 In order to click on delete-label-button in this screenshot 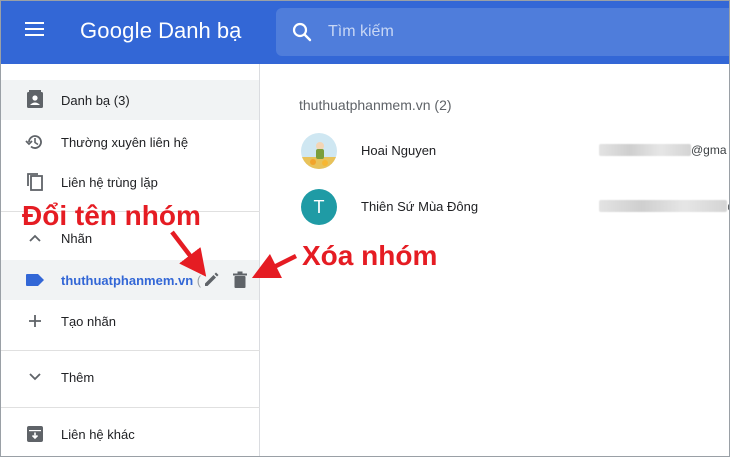, I will do `click(240, 280)`.